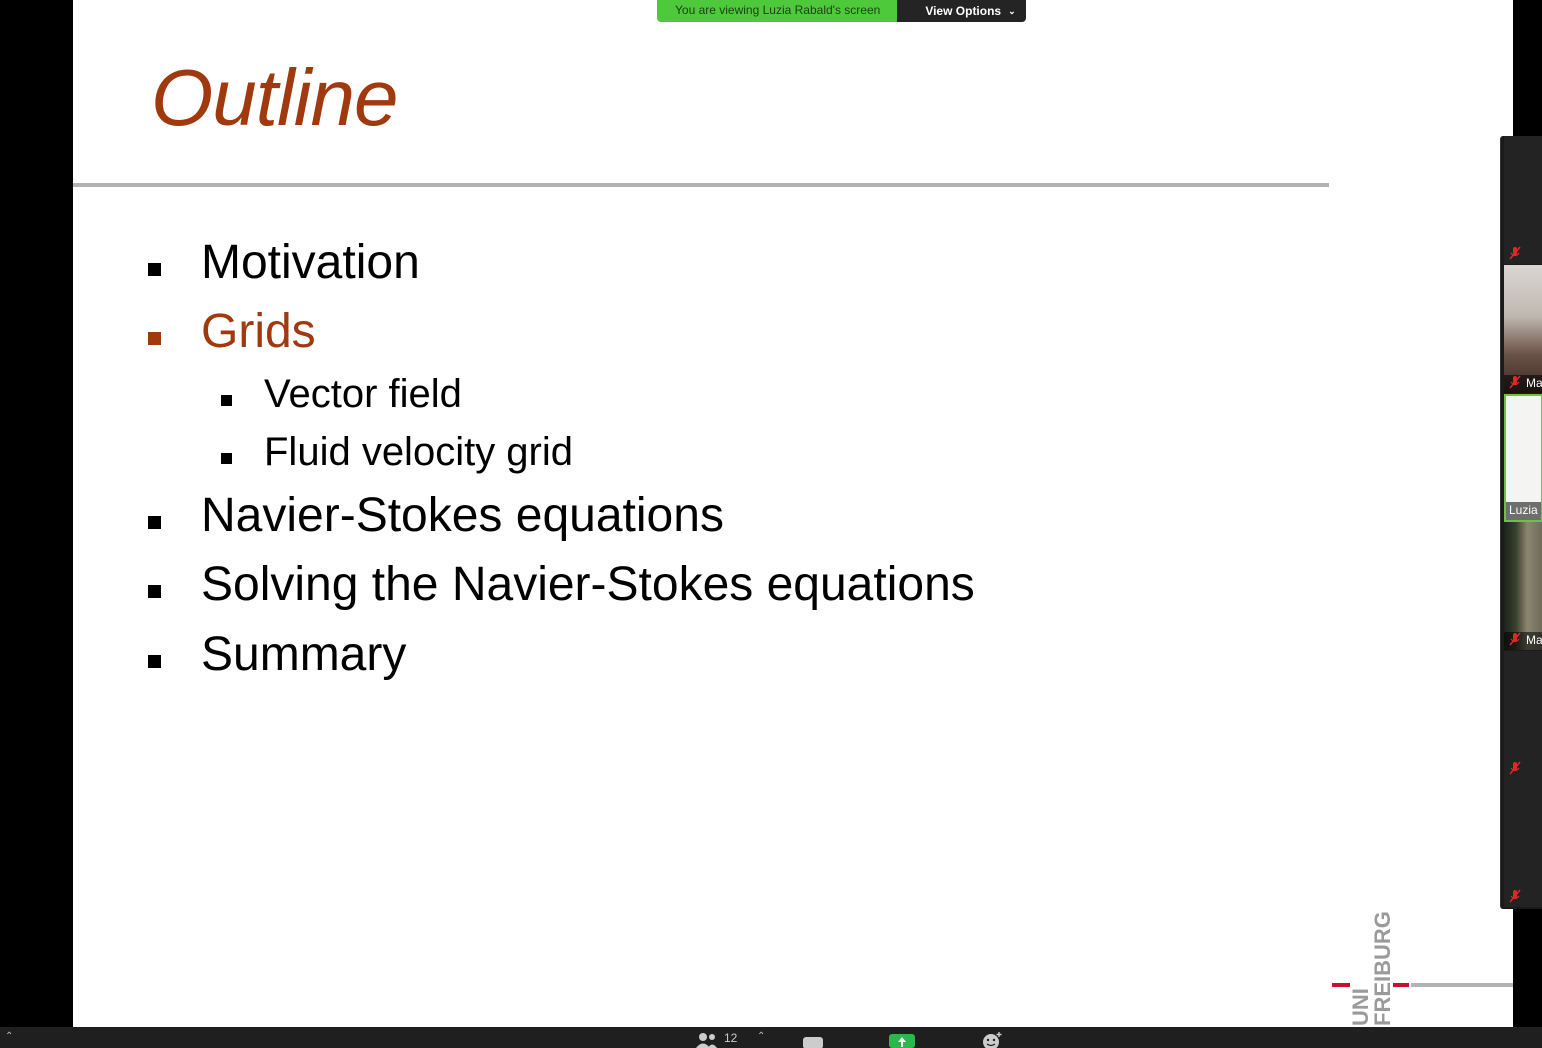 This screenshot has height=1048, width=1542. Describe the element at coordinates (363, 394) in the screenshot. I see `outline-item-label: Vector field` at that location.